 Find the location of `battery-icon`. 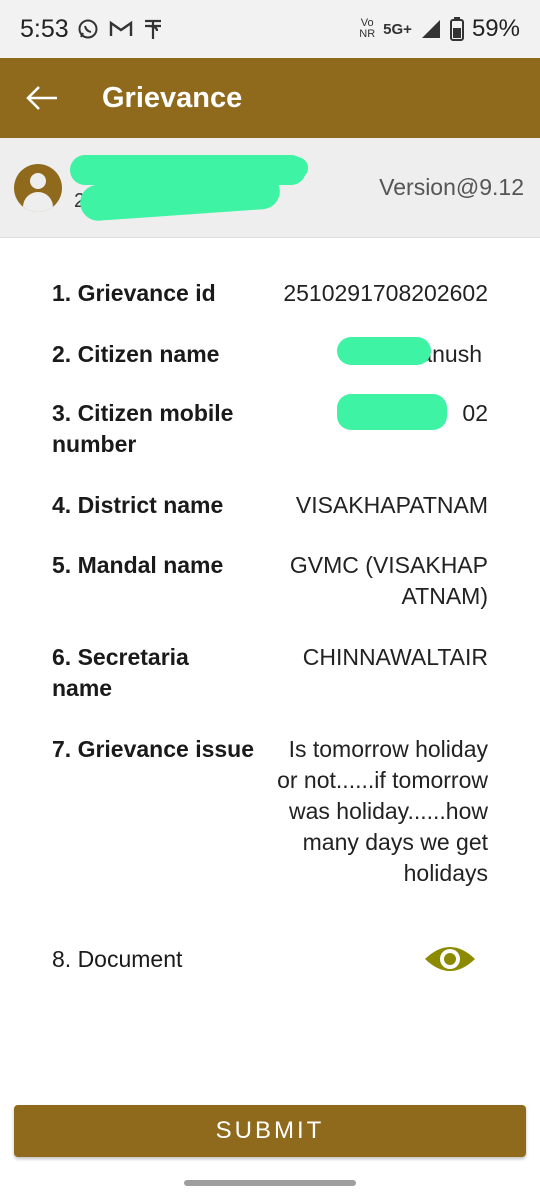

battery-icon is located at coordinates (456, 29).